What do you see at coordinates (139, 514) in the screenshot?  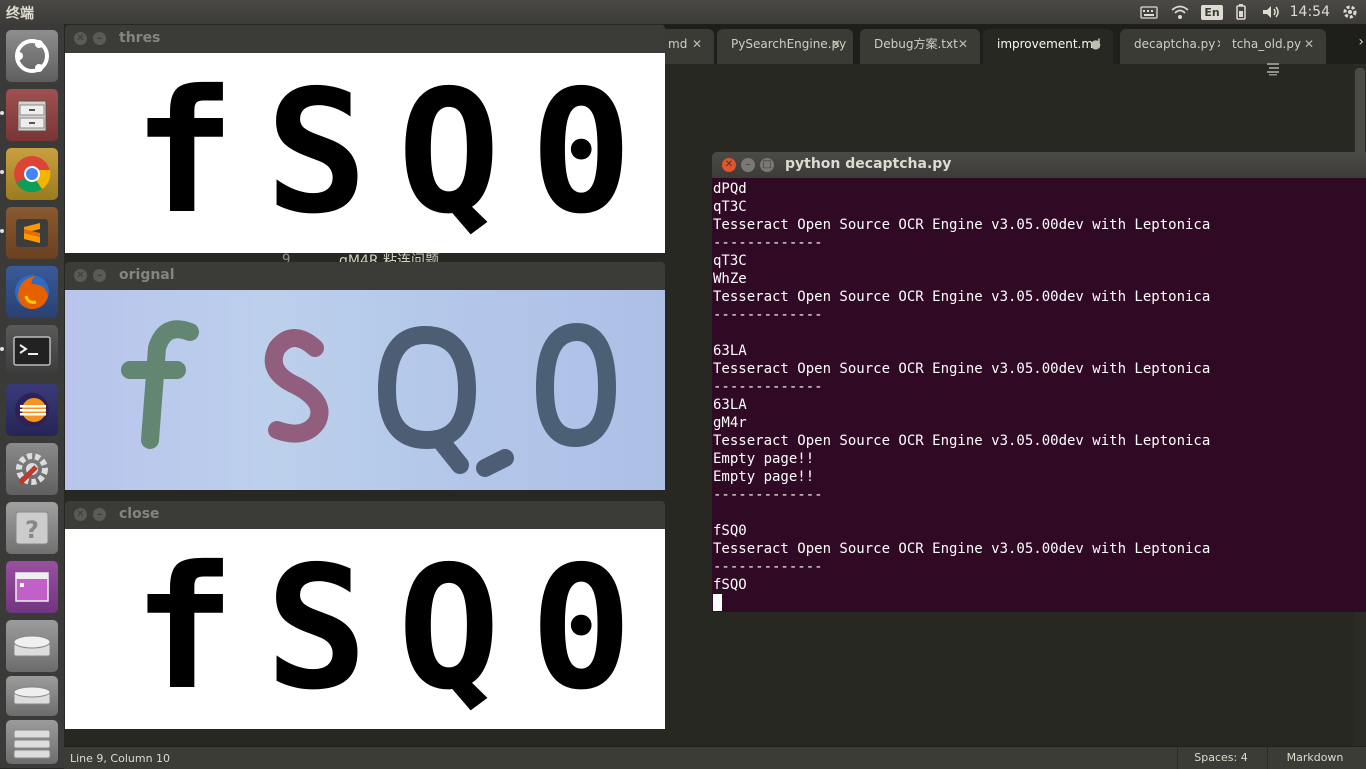 I see `window-title: close` at bounding box center [139, 514].